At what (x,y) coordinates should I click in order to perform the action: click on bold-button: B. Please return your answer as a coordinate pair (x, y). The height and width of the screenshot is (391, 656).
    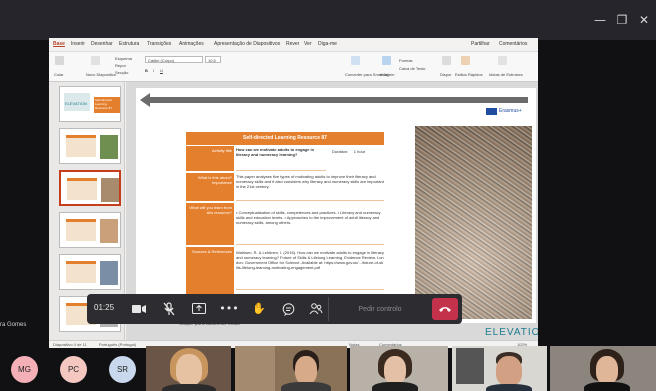
    Looking at the image, I should click on (146, 70).